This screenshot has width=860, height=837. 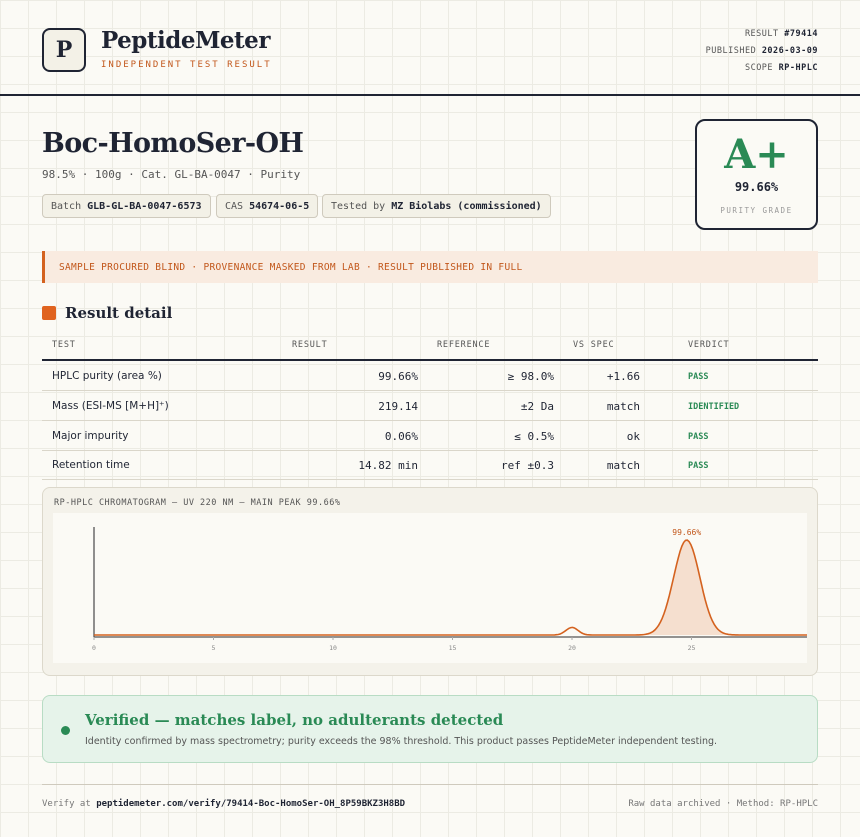 What do you see at coordinates (91, 465) in the screenshot?
I see `cell-test: Retention time` at bounding box center [91, 465].